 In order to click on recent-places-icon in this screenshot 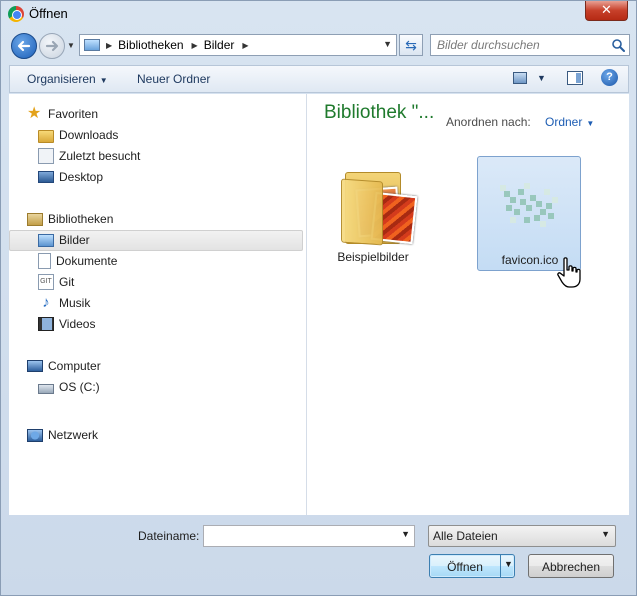, I will do `click(46, 156)`.